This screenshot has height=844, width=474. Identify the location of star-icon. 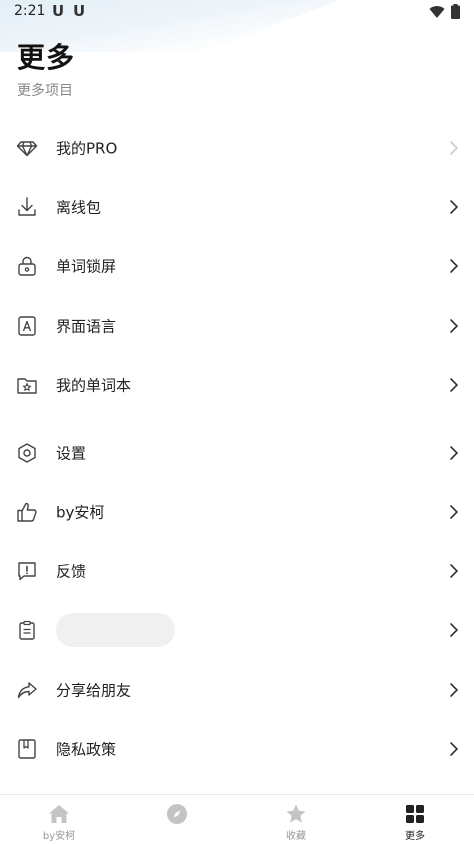
(296, 813).